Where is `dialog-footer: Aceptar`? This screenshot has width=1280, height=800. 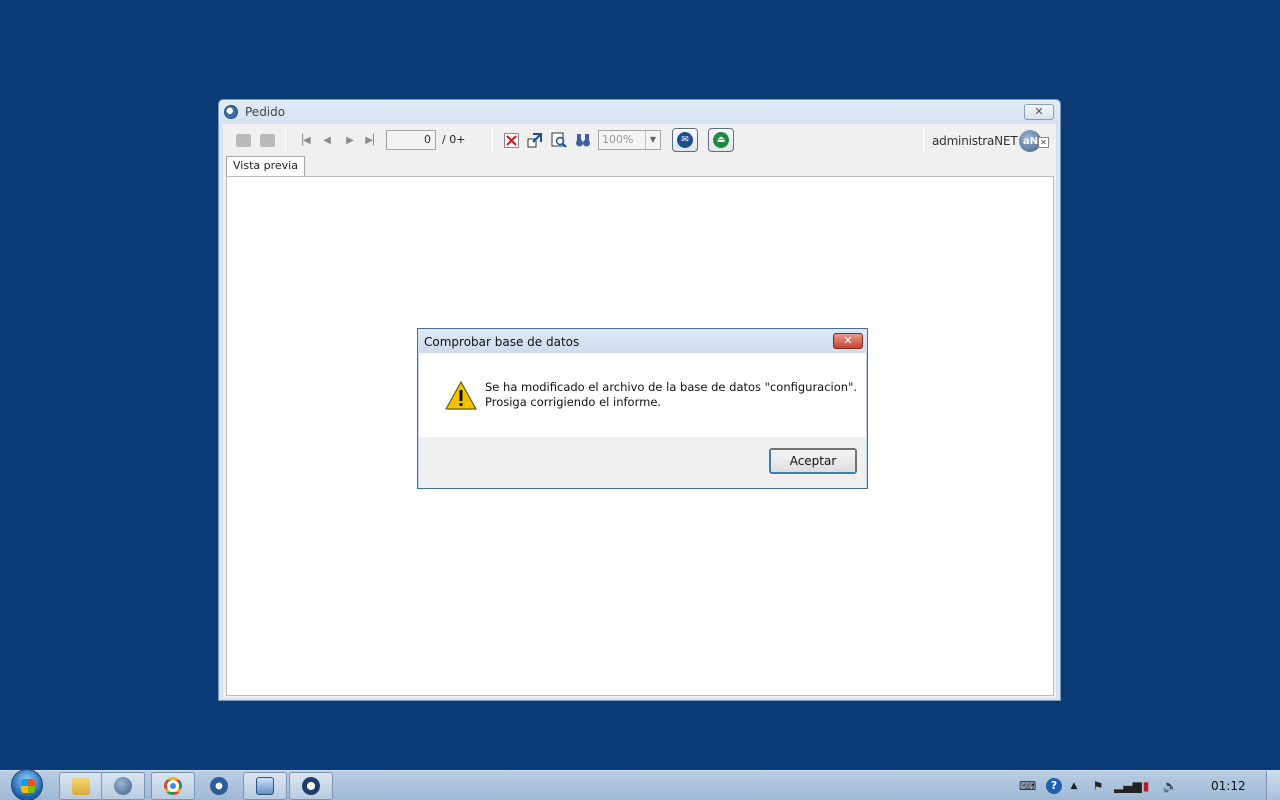 dialog-footer: Aceptar is located at coordinates (642, 462).